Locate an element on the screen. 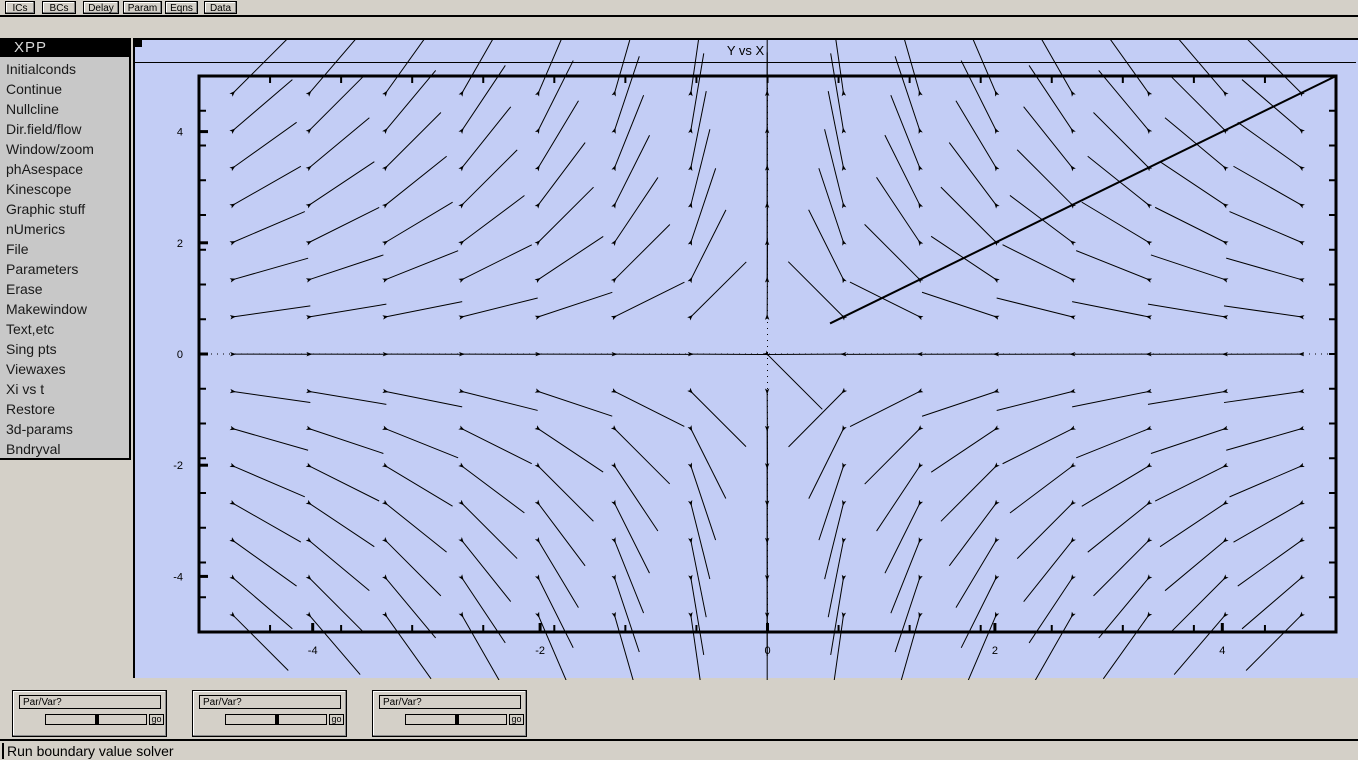 This screenshot has height=760, width=1358. sidebar-item-window-zoom: Window/zoom is located at coordinates (50, 149).